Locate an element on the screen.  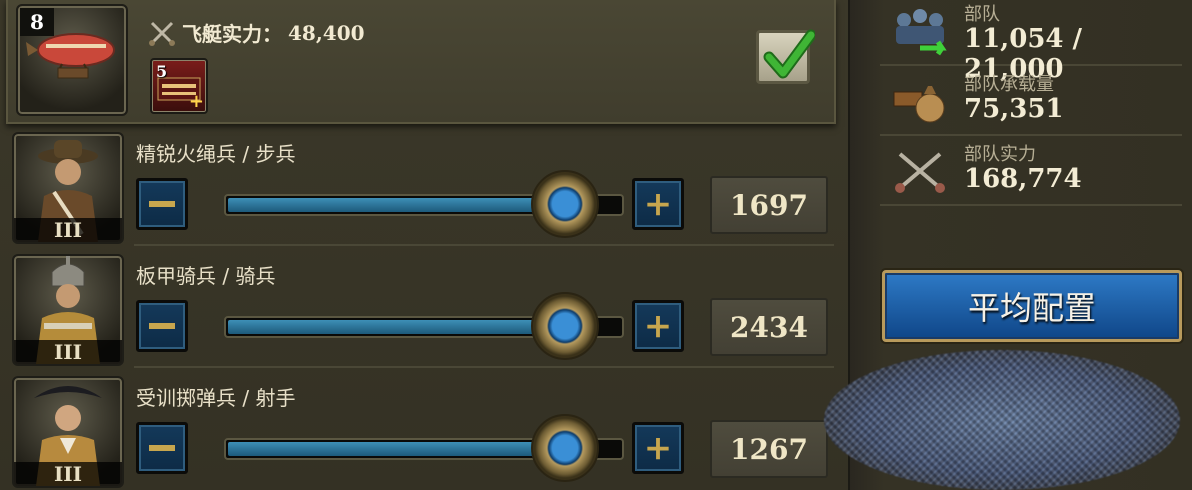
stat-capacity-value: 75,351 is located at coordinates (1014, 109).